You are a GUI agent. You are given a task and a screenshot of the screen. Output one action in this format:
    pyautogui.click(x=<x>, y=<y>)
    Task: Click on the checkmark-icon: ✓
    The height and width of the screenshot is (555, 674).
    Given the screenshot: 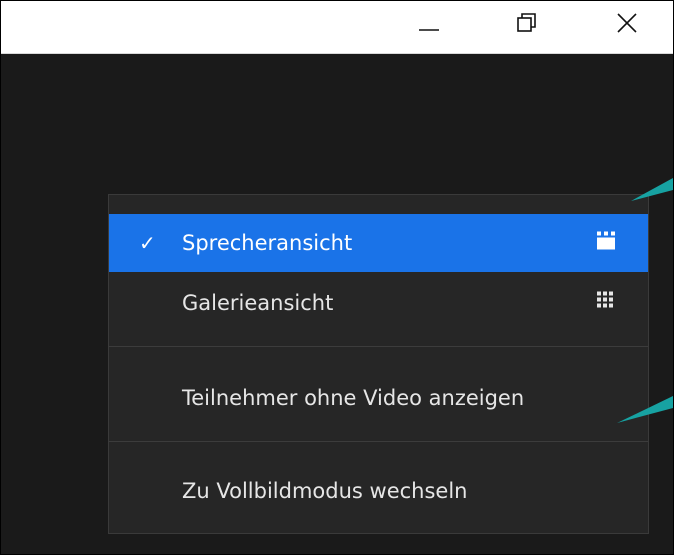 What is the action you would take?
    pyautogui.click(x=147, y=243)
    